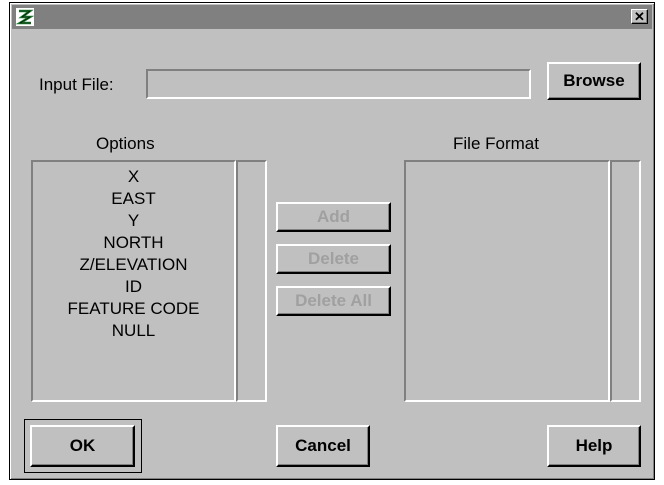  Describe the element at coordinates (25, 17) in the screenshot. I see `app-logo-icon` at that location.